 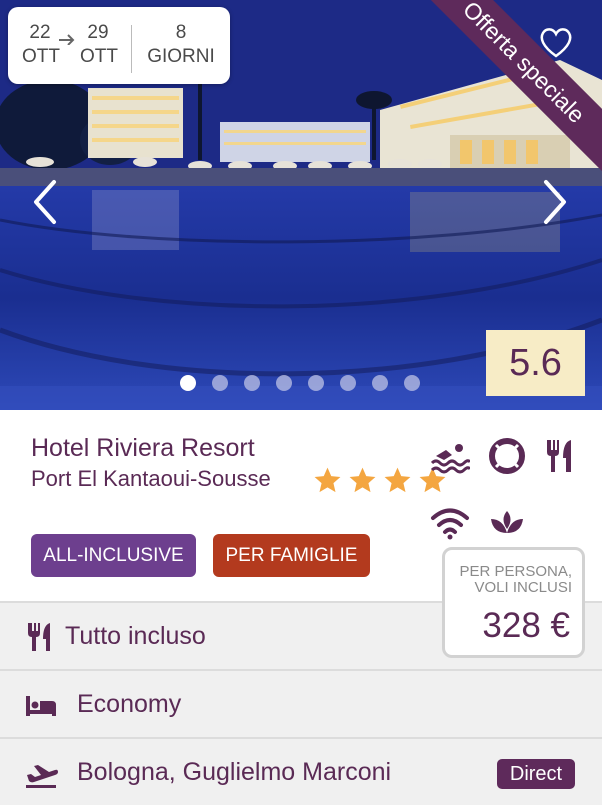 I want to click on trip-duration: 8 GIORNI, so click(x=181, y=44).